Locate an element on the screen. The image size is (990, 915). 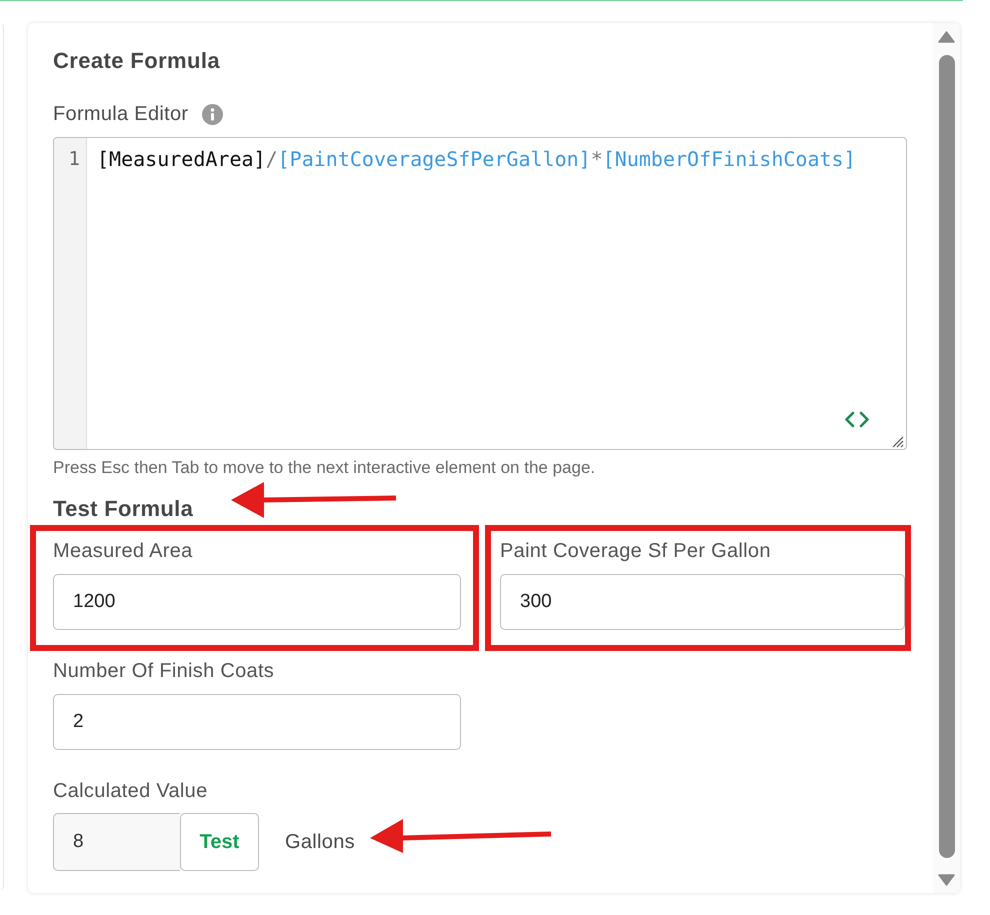
info-icon is located at coordinates (213, 114).